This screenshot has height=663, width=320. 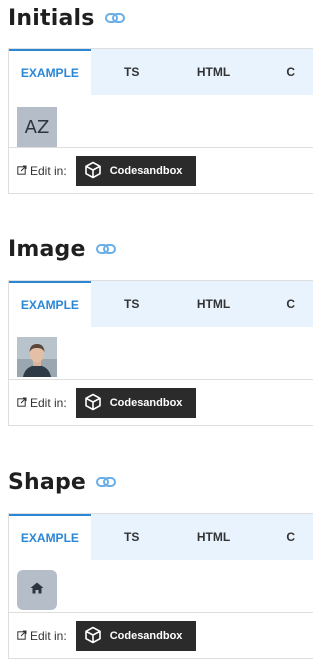 I want to click on avatar-photo, so click(x=37, y=357).